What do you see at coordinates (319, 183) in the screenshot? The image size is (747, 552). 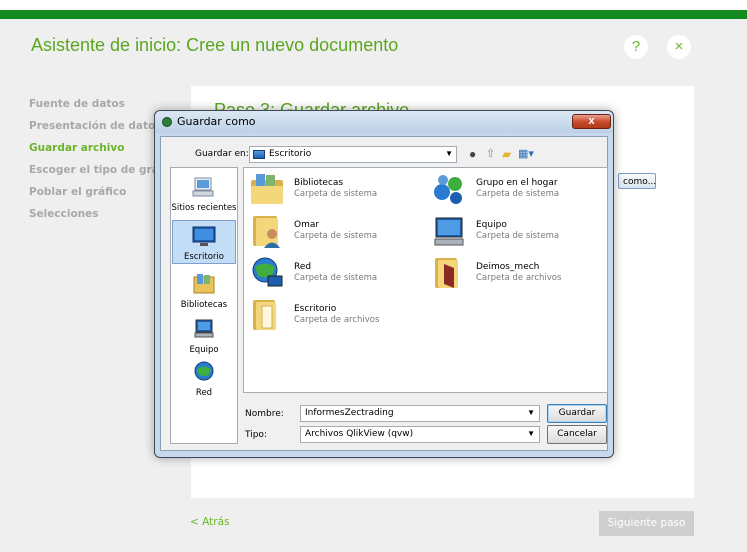 I see `item-name: Bibliotecas` at bounding box center [319, 183].